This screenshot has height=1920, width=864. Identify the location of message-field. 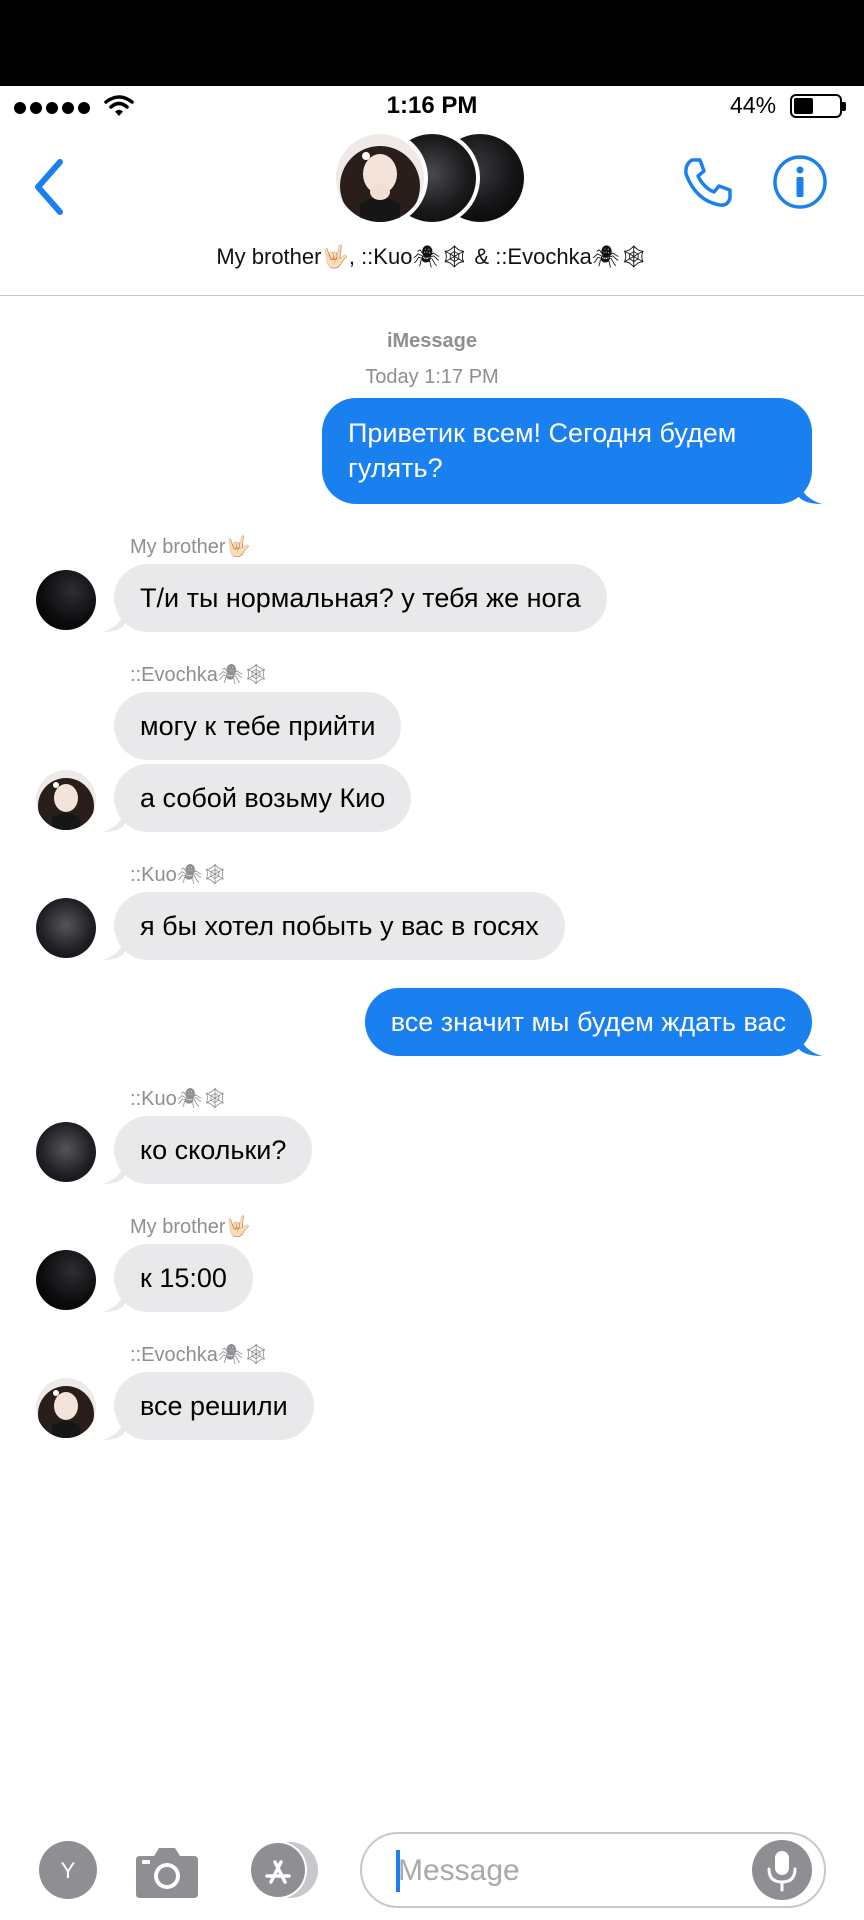
(593, 1870).